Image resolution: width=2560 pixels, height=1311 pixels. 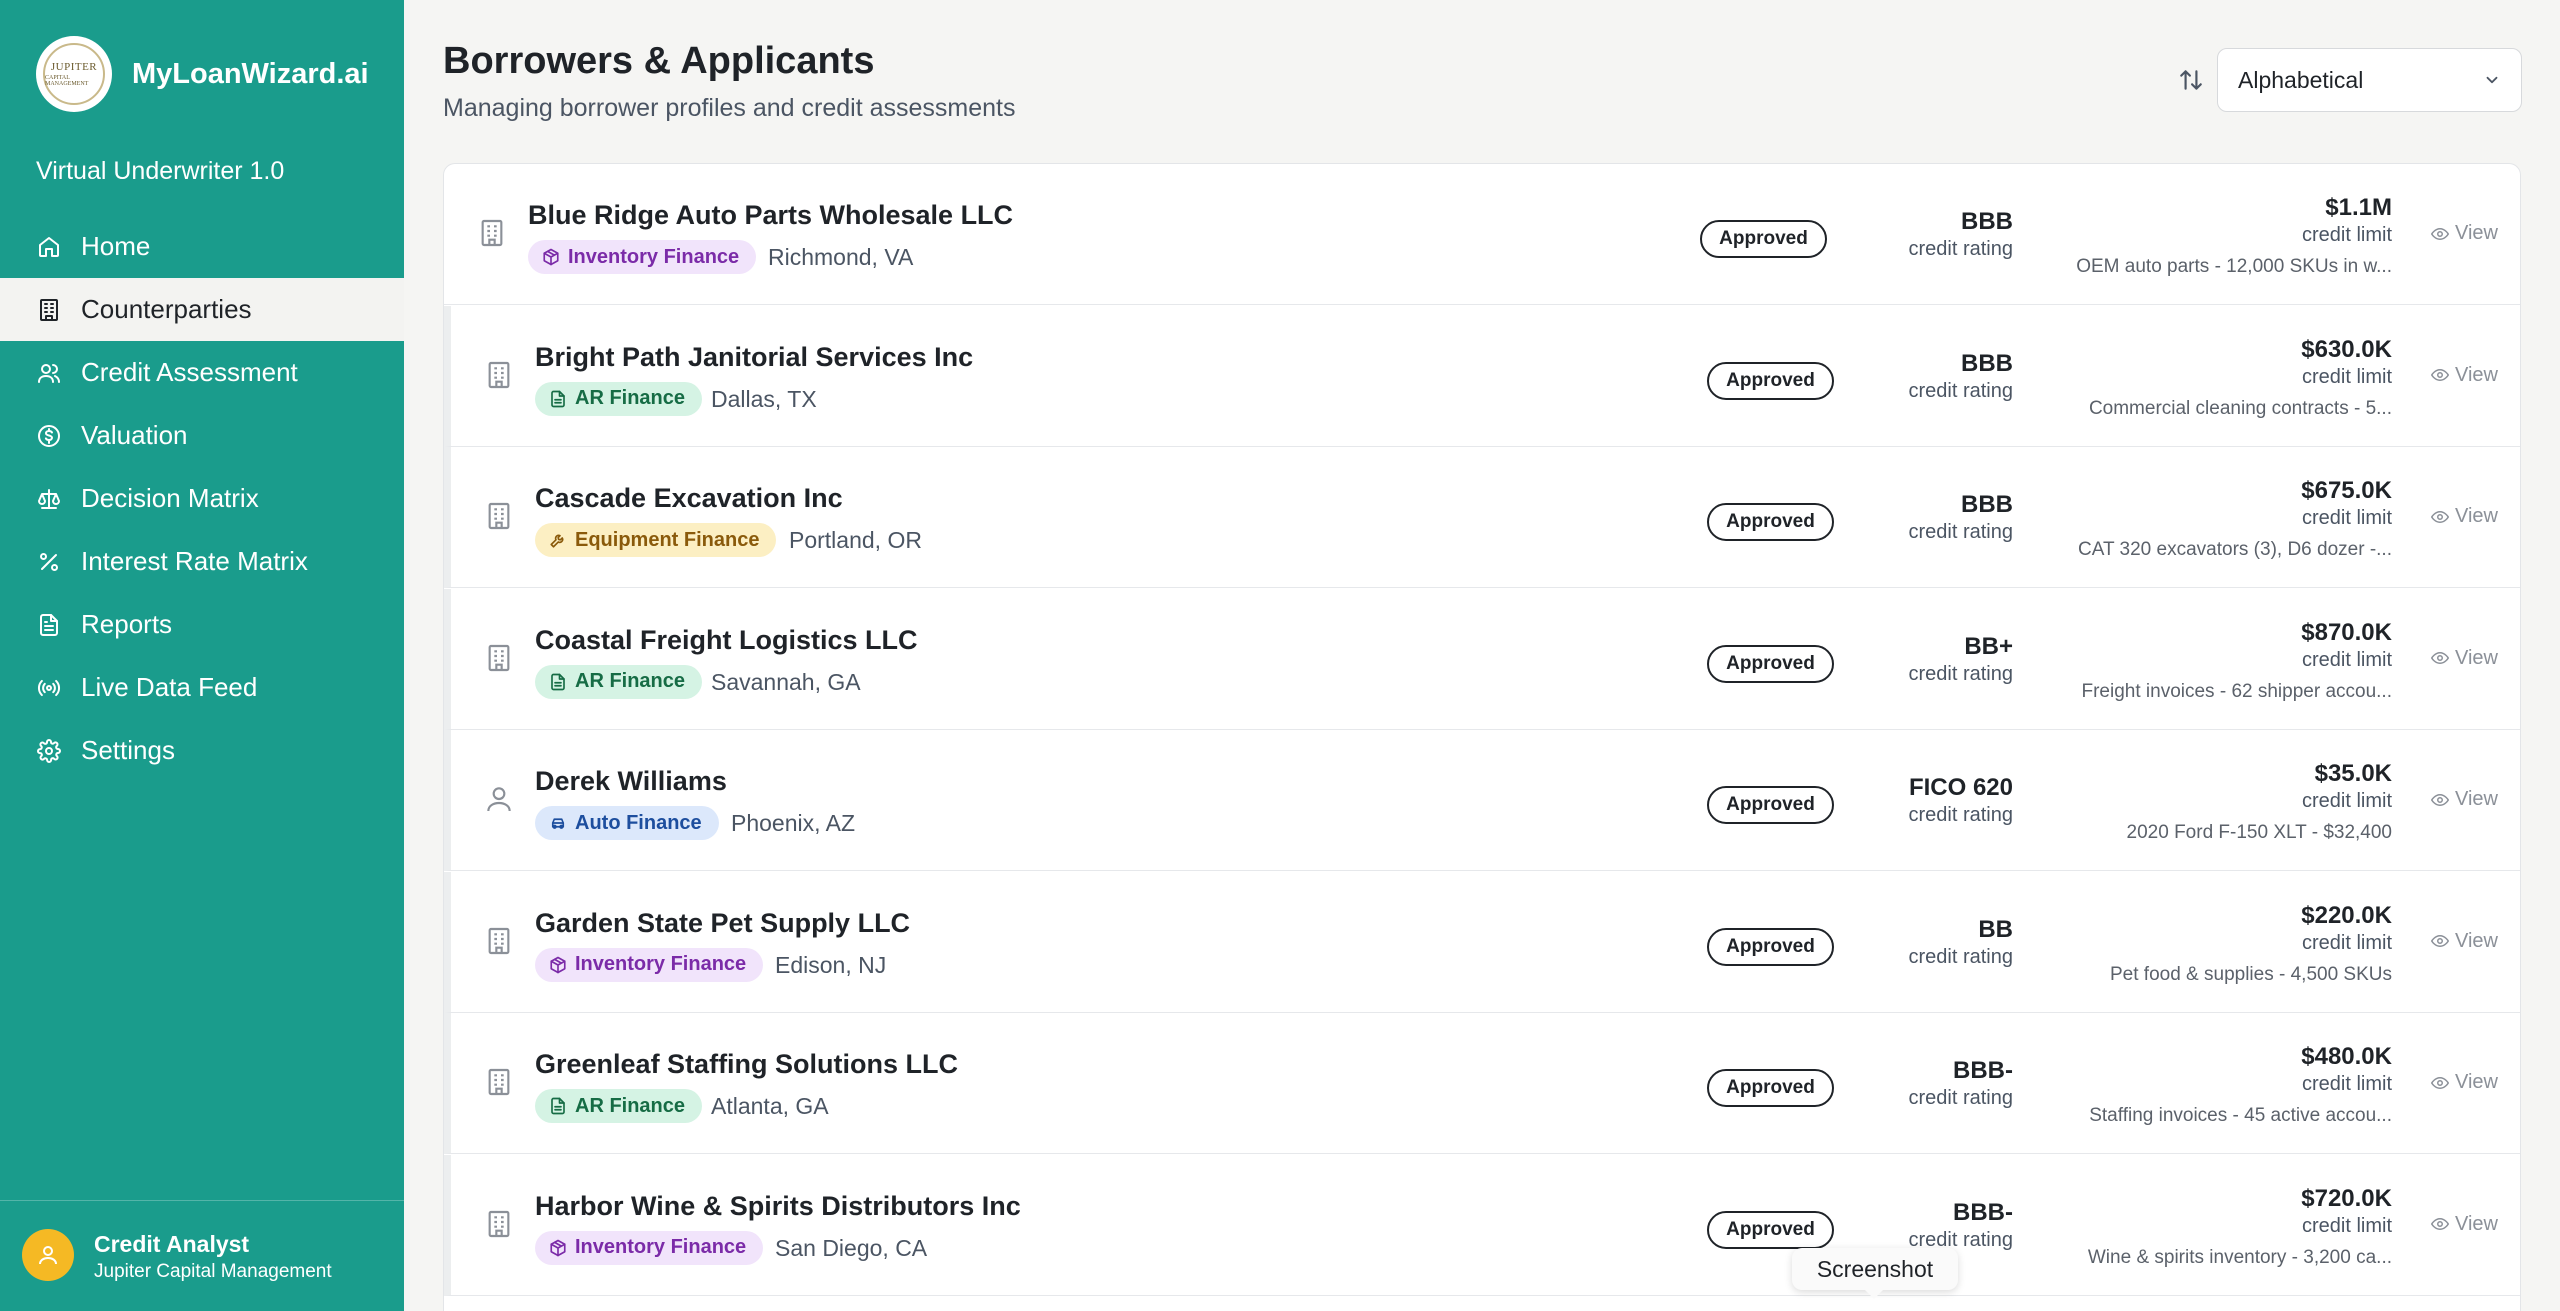 What do you see at coordinates (202, 624) in the screenshot?
I see `sidebar-item-reports: Reports` at bounding box center [202, 624].